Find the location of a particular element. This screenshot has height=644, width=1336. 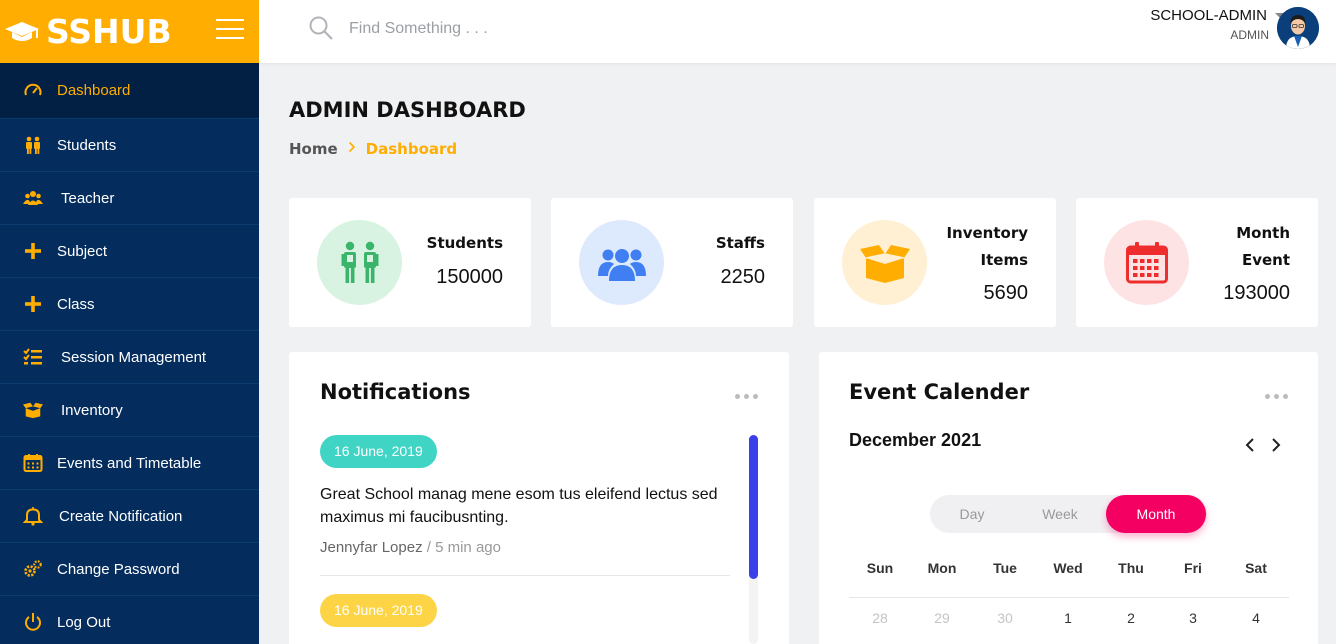

scrollbar is located at coordinates (753, 539).